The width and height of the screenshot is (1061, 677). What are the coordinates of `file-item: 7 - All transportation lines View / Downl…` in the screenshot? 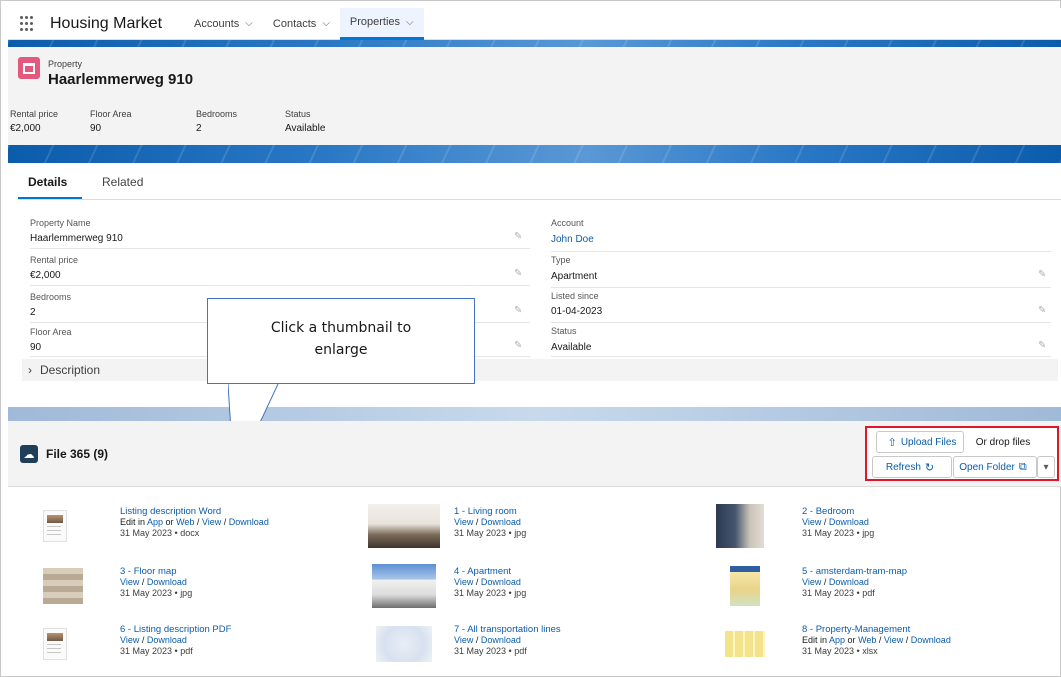 It's located at (533, 644).